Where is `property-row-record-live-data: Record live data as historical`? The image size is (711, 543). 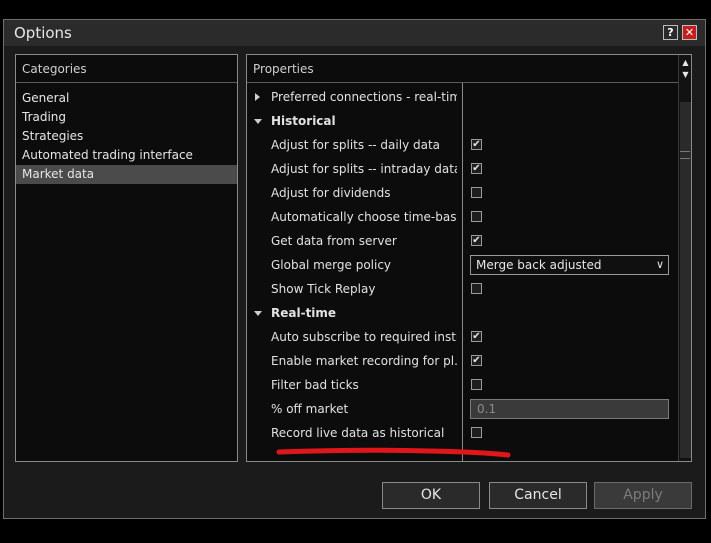
property-row-record-live-data: Record live data as historical is located at coordinates (462, 433).